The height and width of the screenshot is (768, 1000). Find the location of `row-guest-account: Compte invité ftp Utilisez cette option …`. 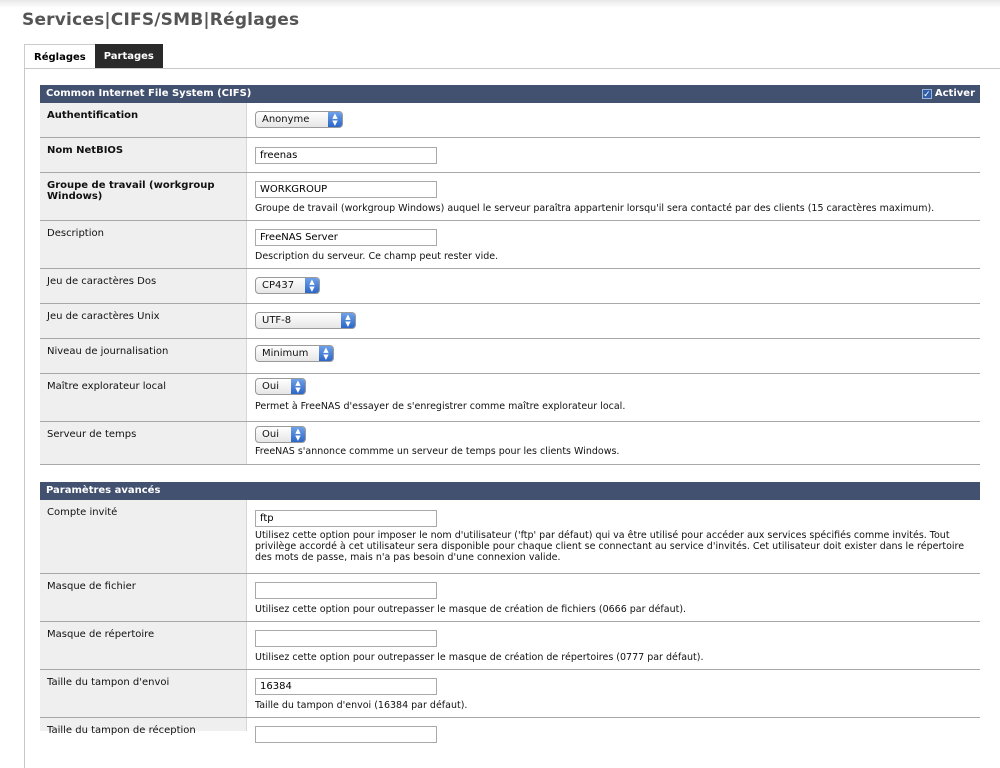

row-guest-account: Compte invité ftp Utilisez cette option … is located at coordinates (510, 537).